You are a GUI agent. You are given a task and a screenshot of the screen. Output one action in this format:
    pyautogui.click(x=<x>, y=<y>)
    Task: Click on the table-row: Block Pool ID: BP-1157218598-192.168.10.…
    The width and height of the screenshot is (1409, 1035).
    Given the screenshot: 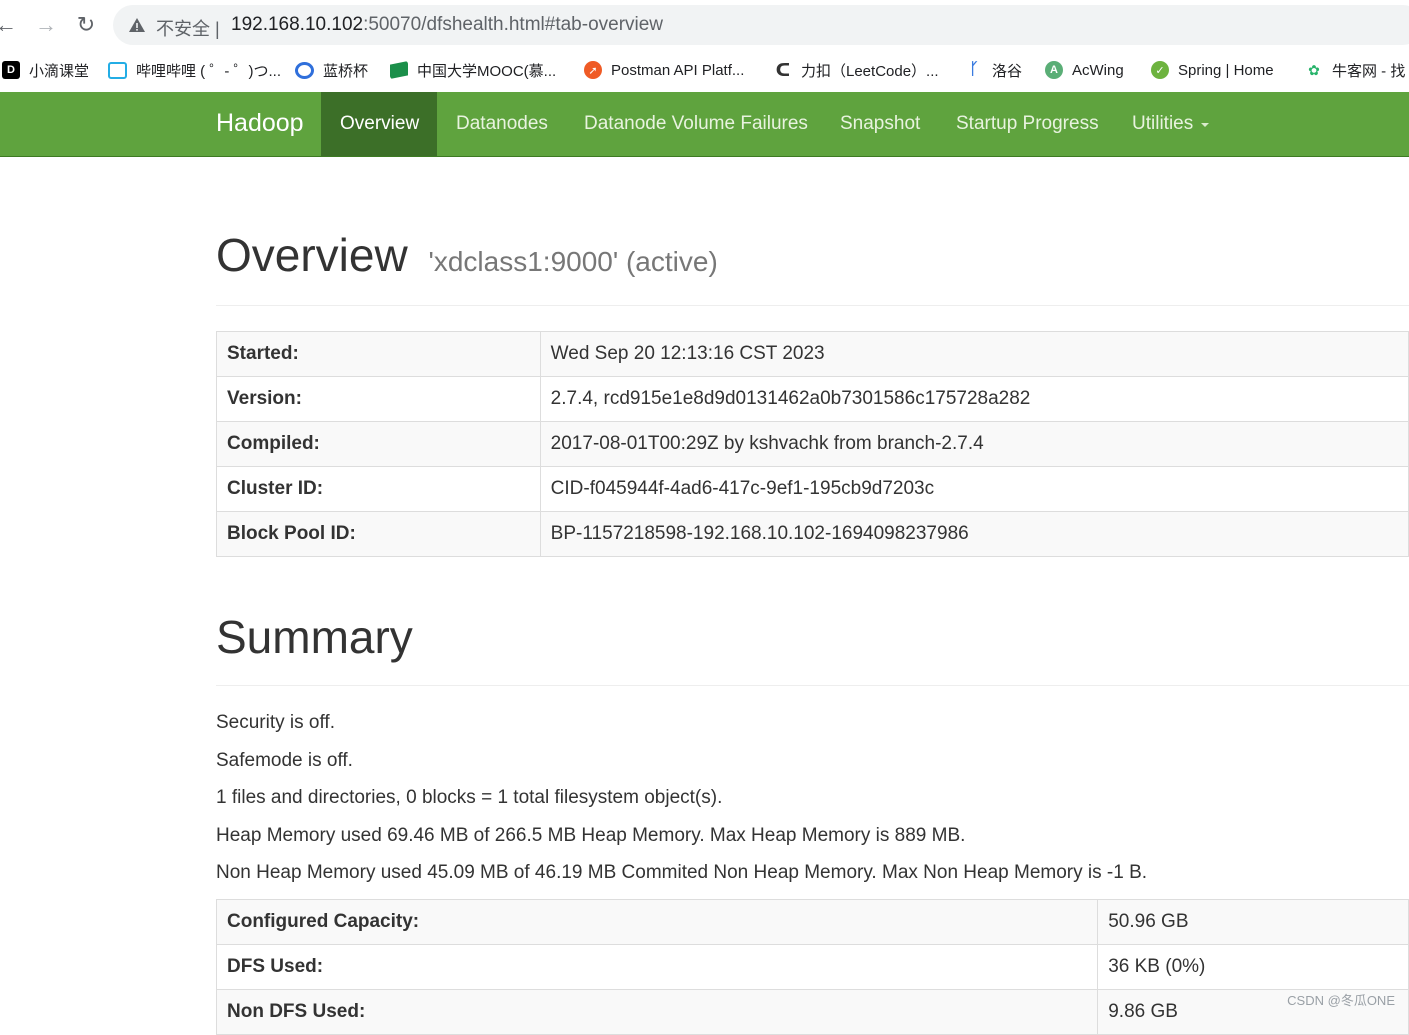 What is the action you would take?
    pyautogui.click(x=812, y=534)
    